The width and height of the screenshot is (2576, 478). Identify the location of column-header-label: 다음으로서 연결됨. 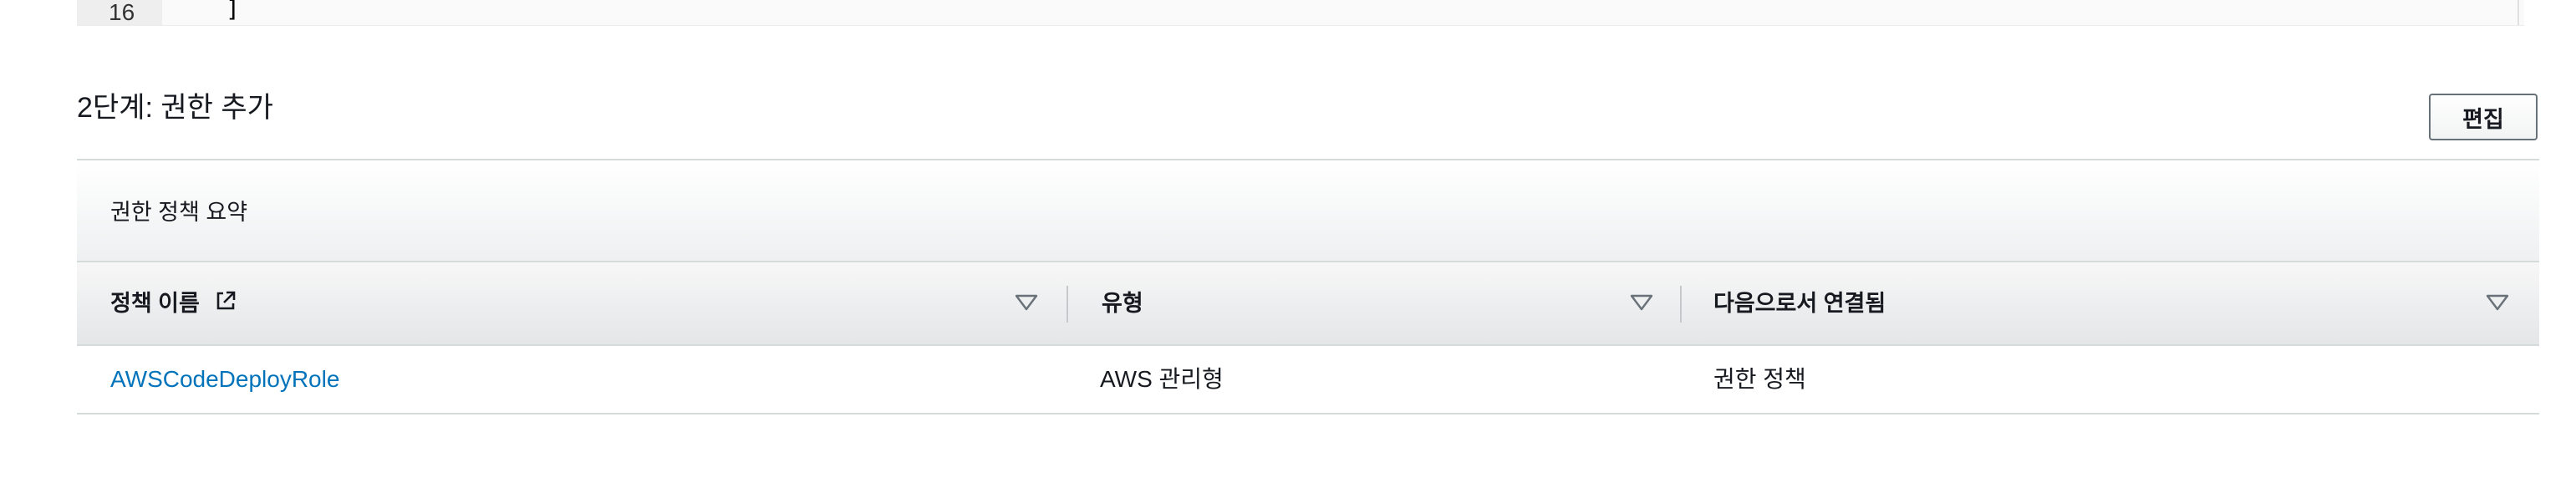
(1799, 303).